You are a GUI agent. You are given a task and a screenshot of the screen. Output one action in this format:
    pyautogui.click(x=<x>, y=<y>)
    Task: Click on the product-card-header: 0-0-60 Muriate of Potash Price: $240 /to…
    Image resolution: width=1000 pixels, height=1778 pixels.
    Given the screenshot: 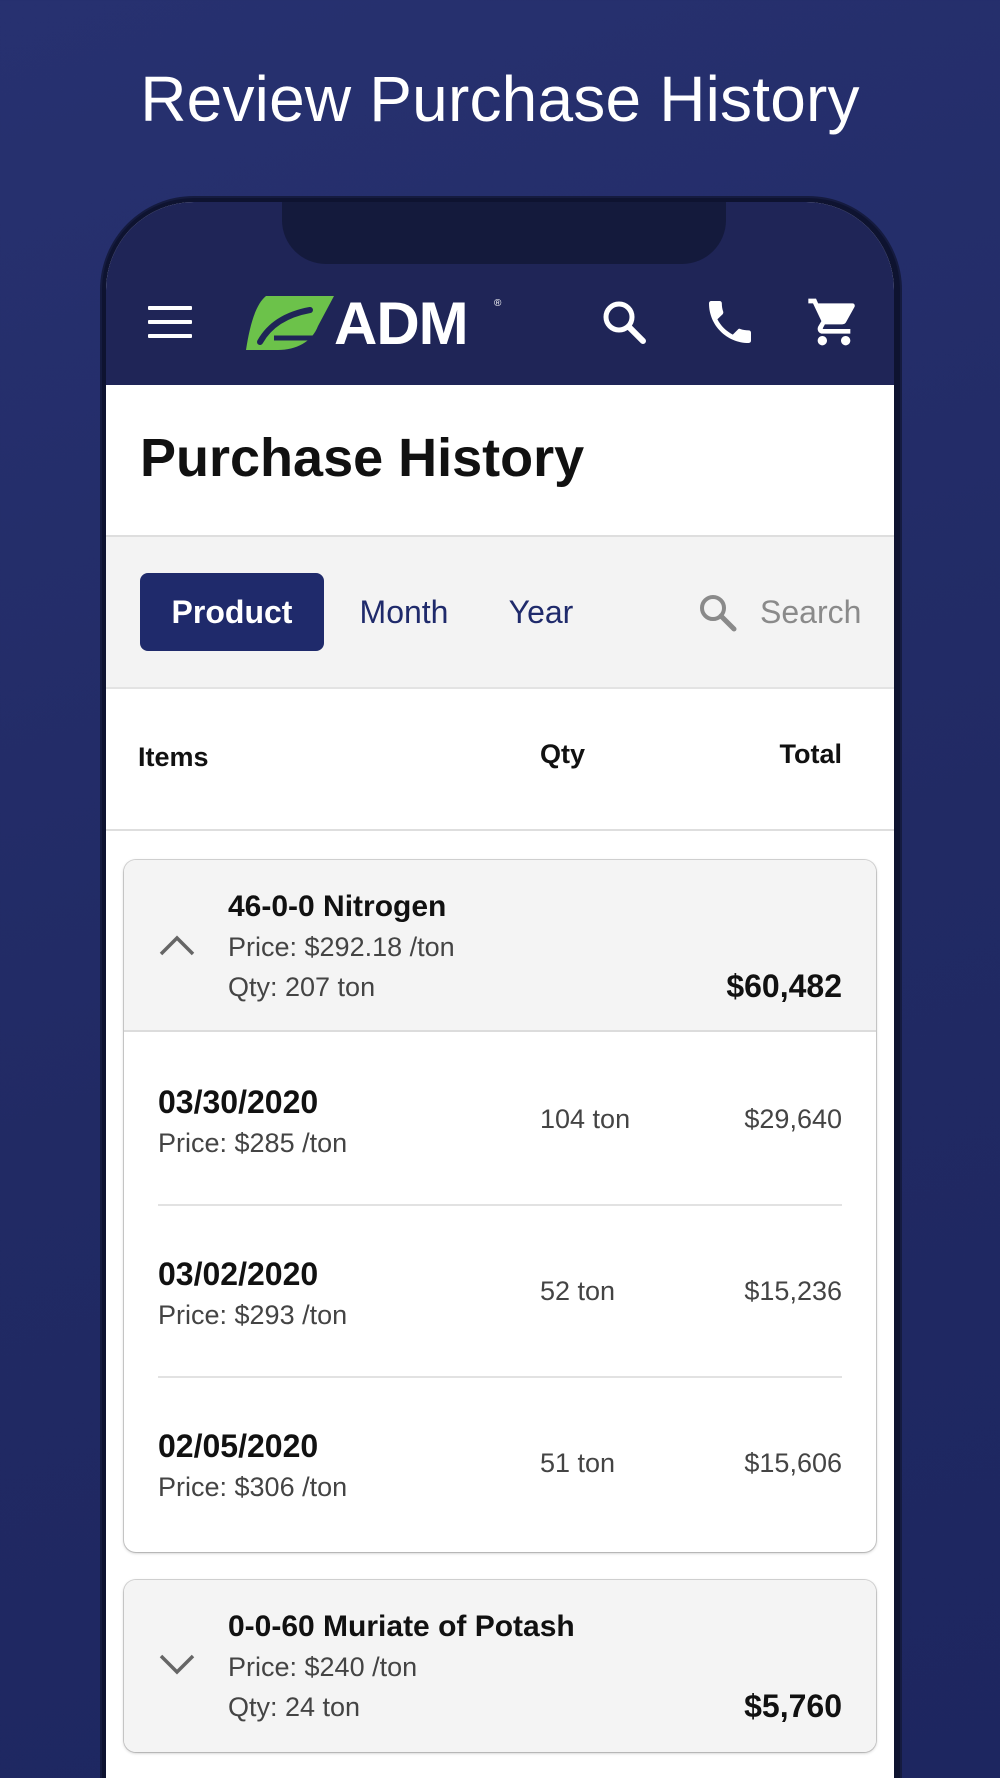 What is the action you would take?
    pyautogui.click(x=500, y=1666)
    